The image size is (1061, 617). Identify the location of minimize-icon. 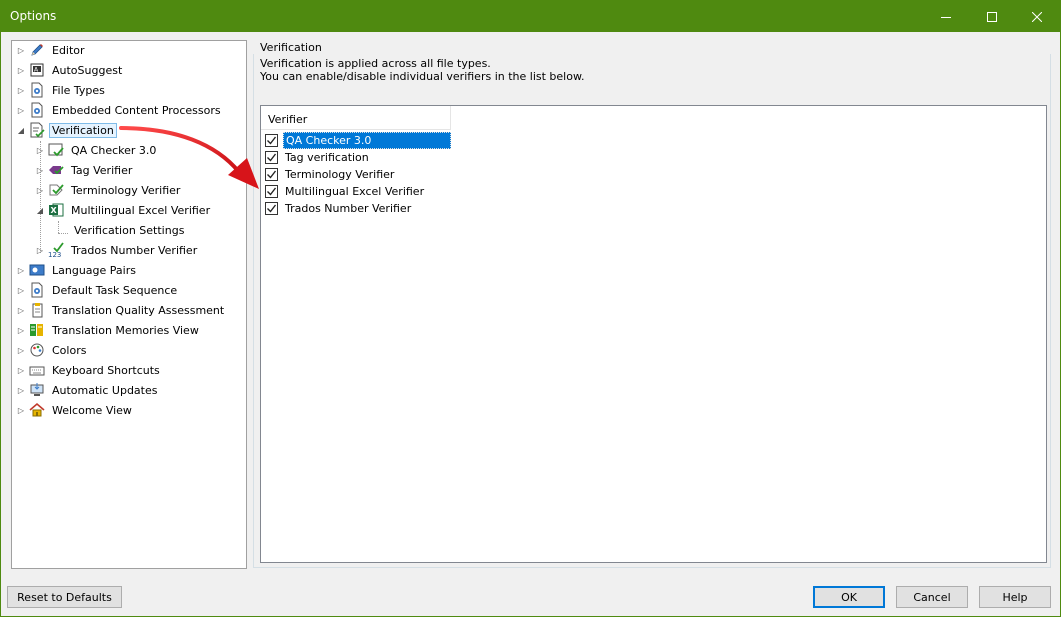
(946, 17).